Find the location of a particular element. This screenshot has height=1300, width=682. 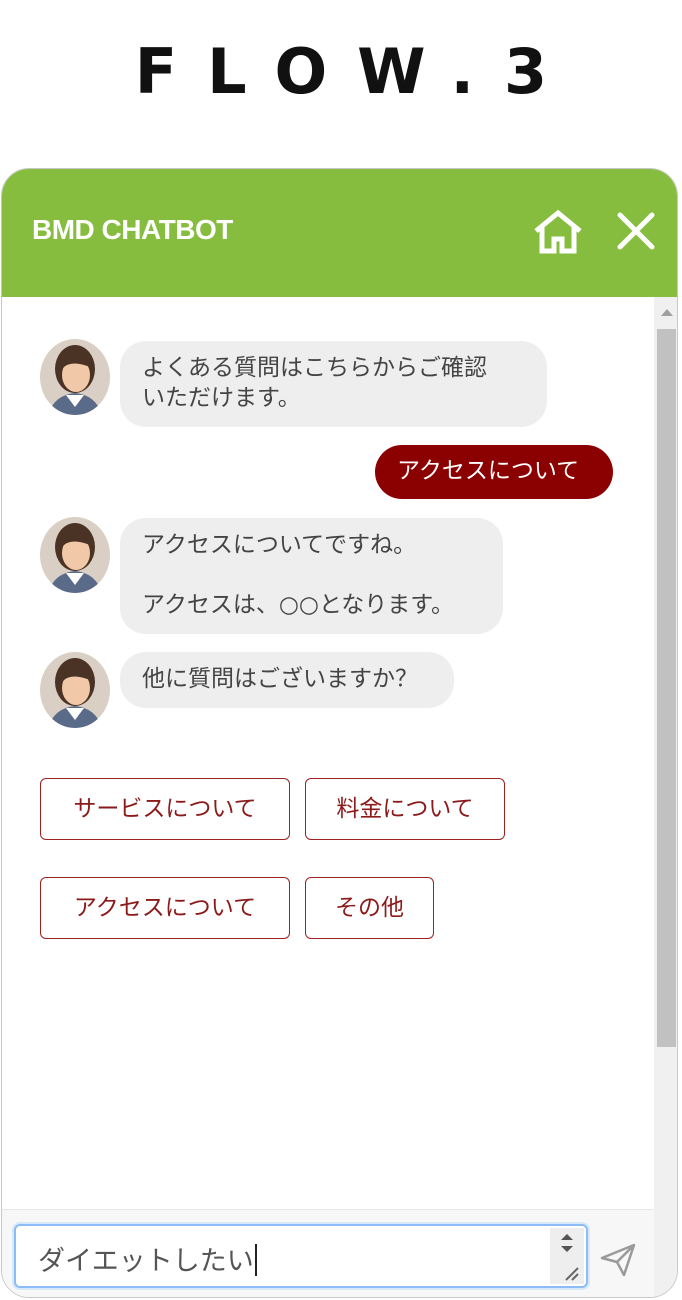

message-input: ダイエットしたい is located at coordinates (301, 1256).